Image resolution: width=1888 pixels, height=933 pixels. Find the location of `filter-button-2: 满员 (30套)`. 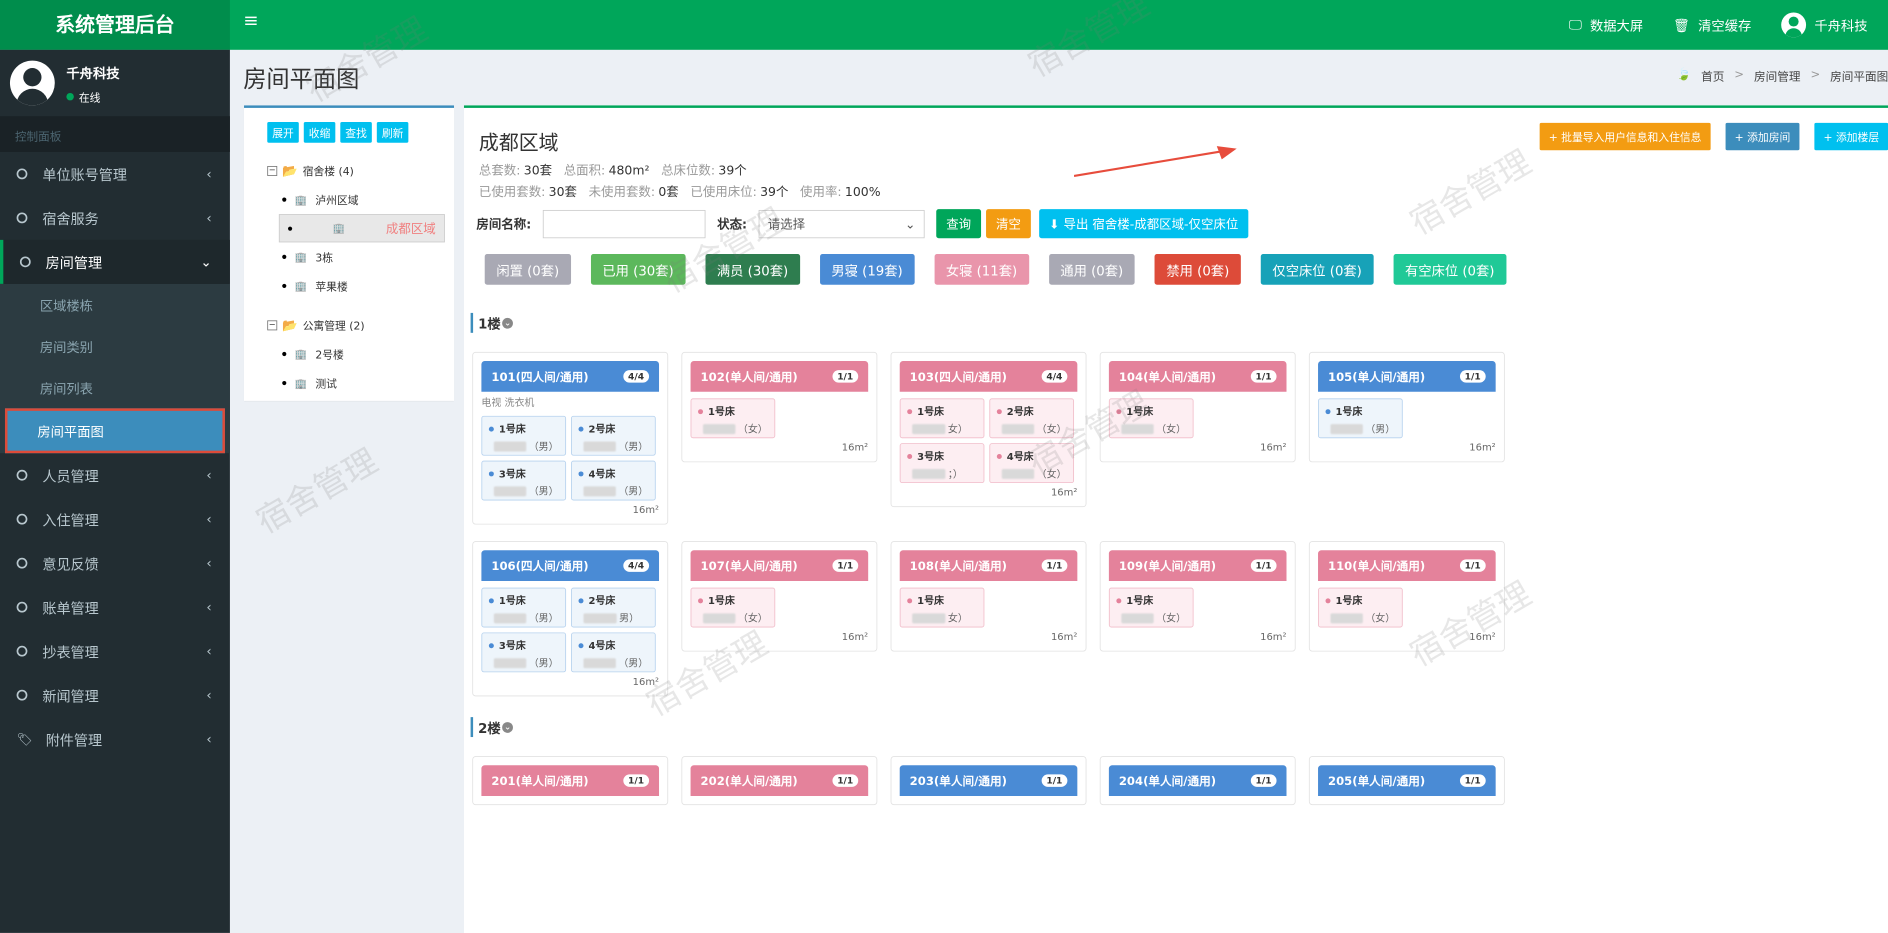

filter-button-2: 满员 (30套) is located at coordinates (752, 269).